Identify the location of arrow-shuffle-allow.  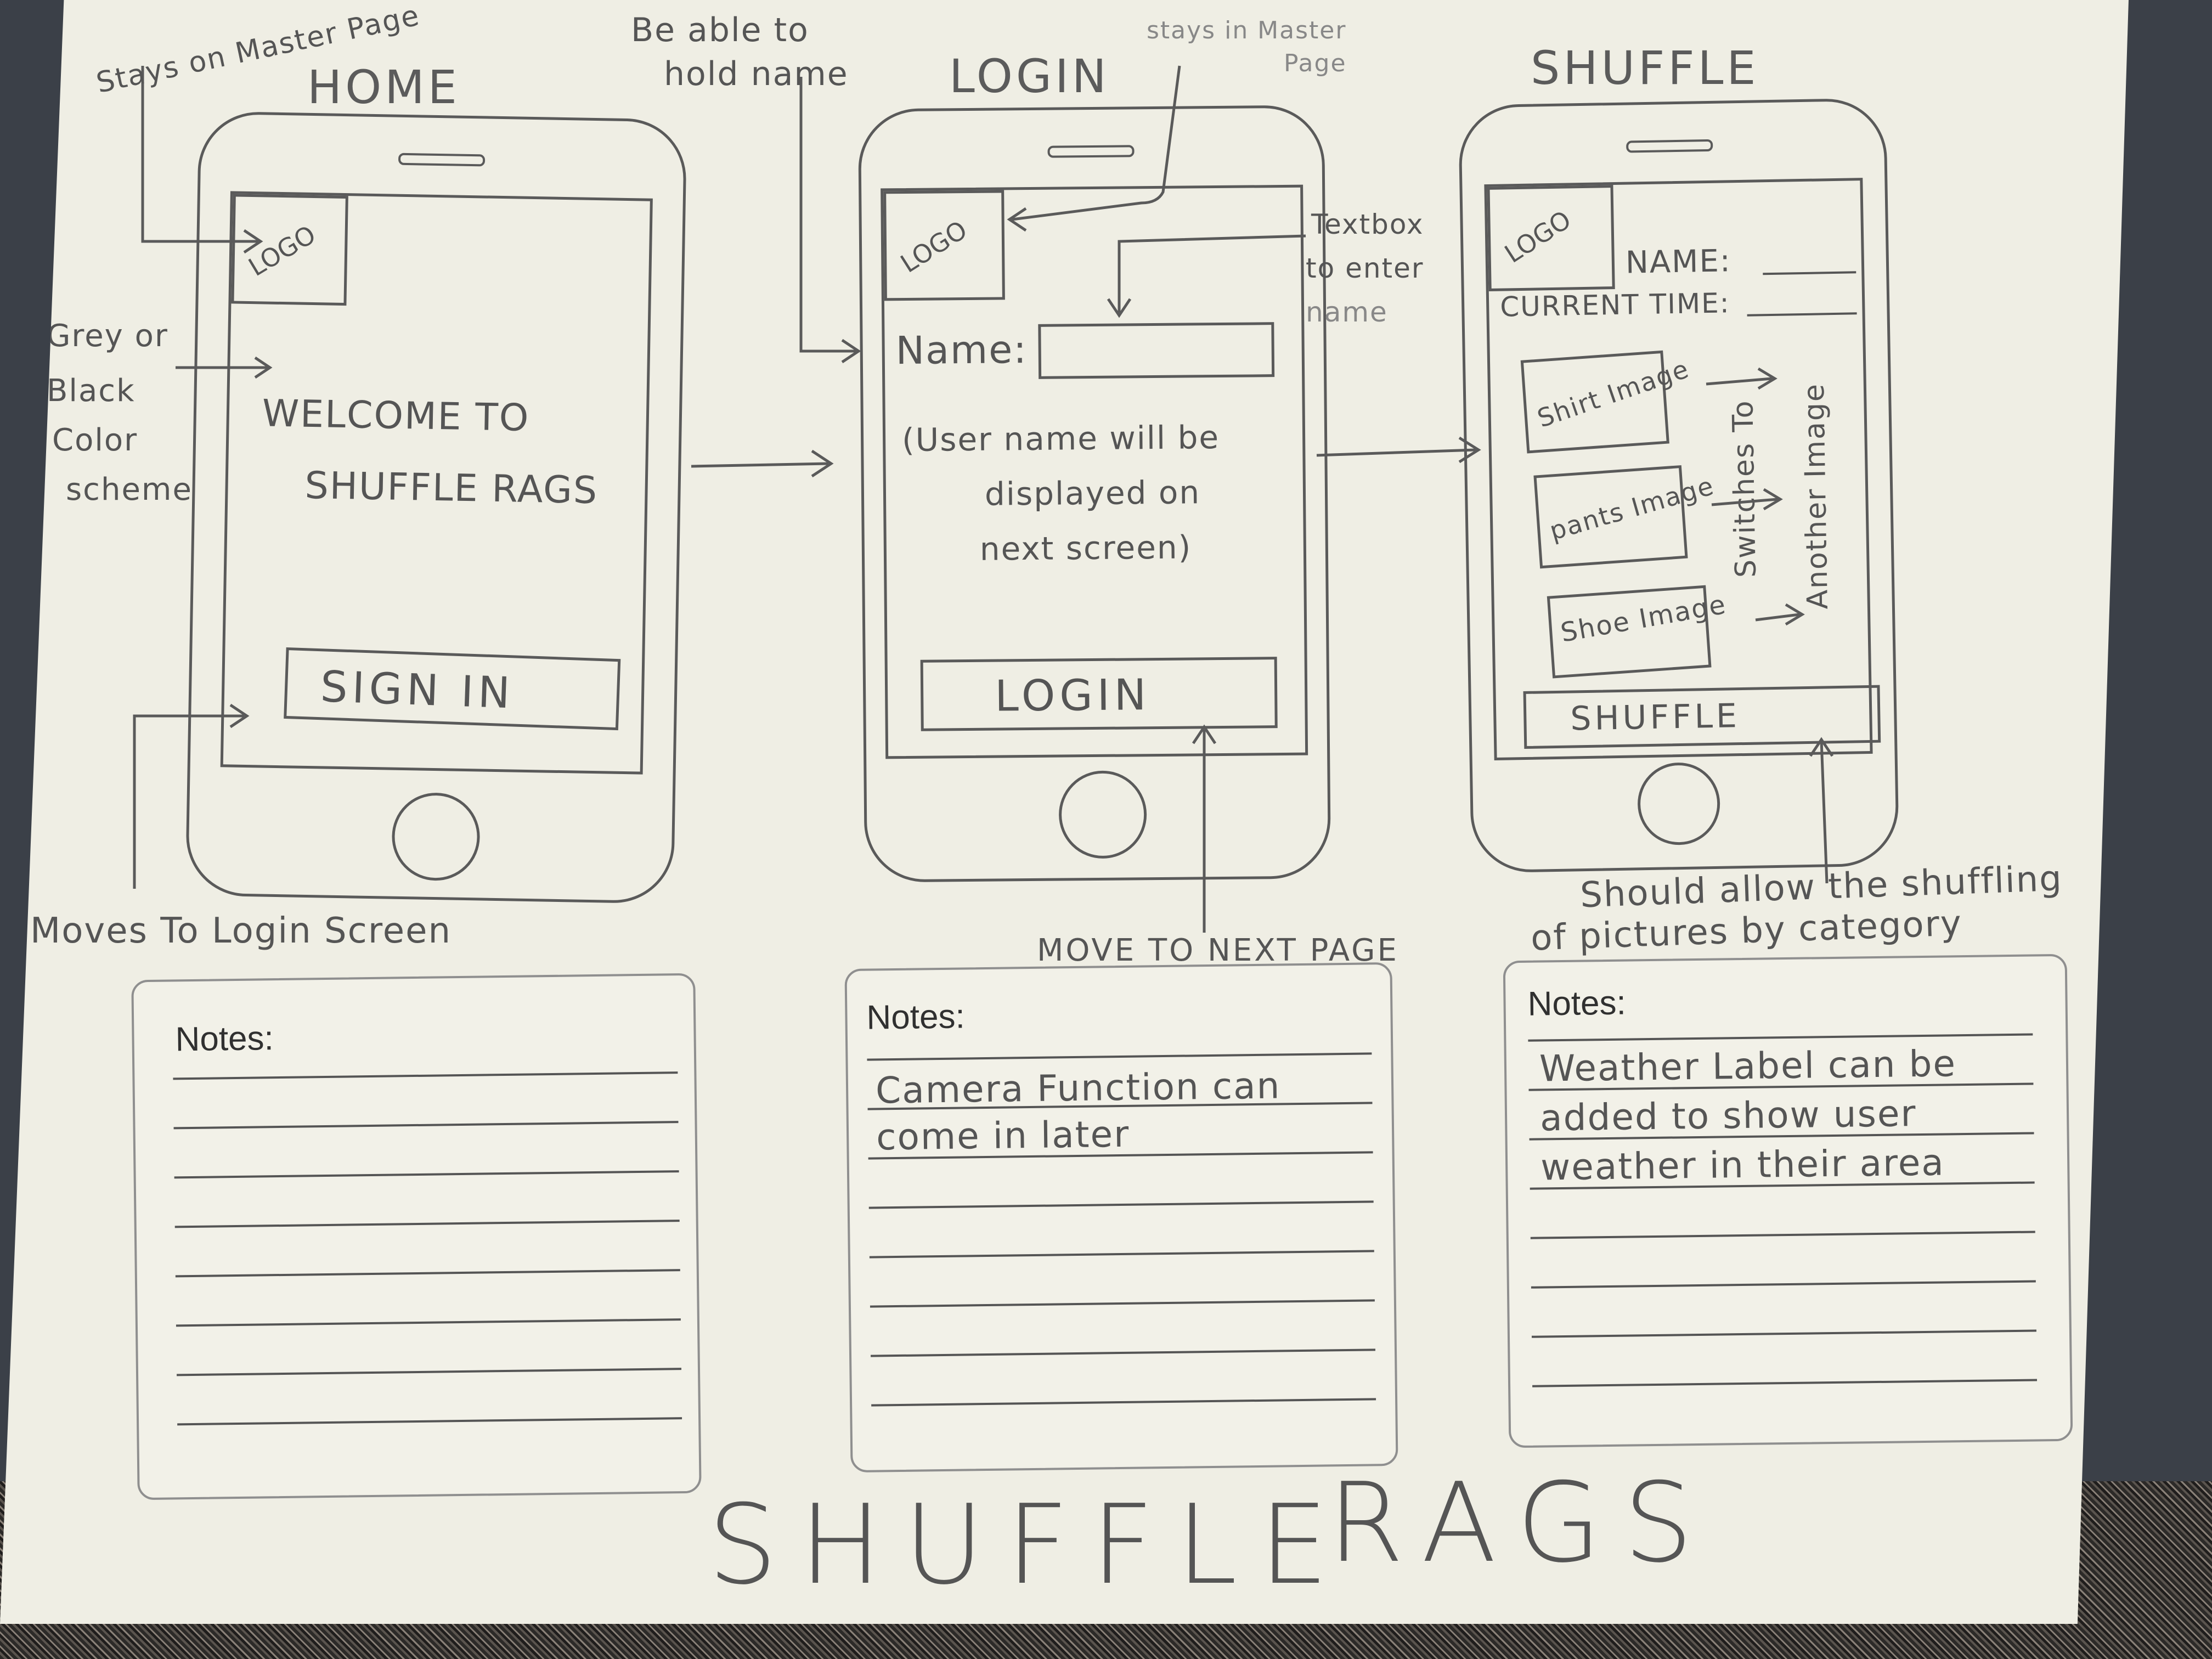
(1824, 812).